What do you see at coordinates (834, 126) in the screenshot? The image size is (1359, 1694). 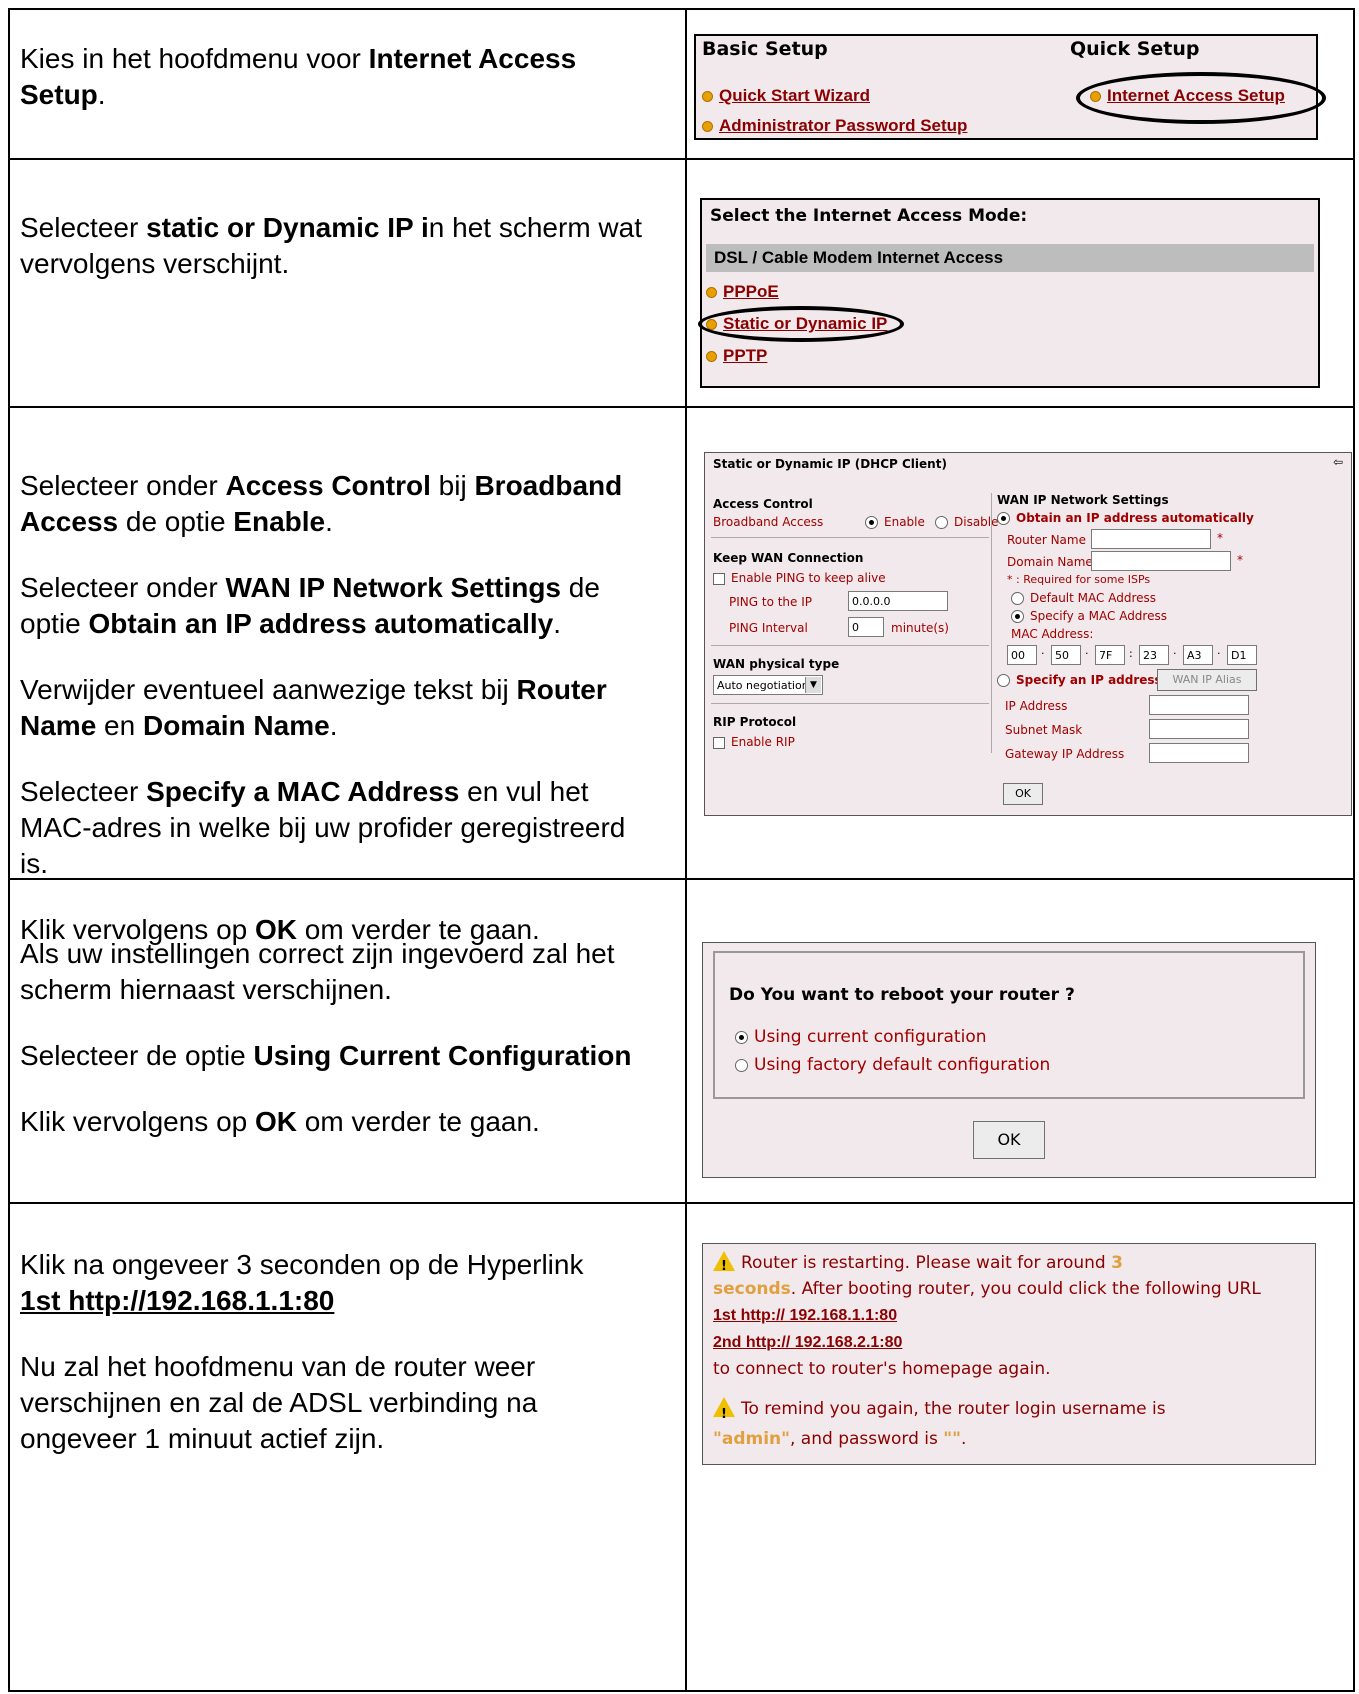 I see `admin-password-link: Administrator Password Setup` at bounding box center [834, 126].